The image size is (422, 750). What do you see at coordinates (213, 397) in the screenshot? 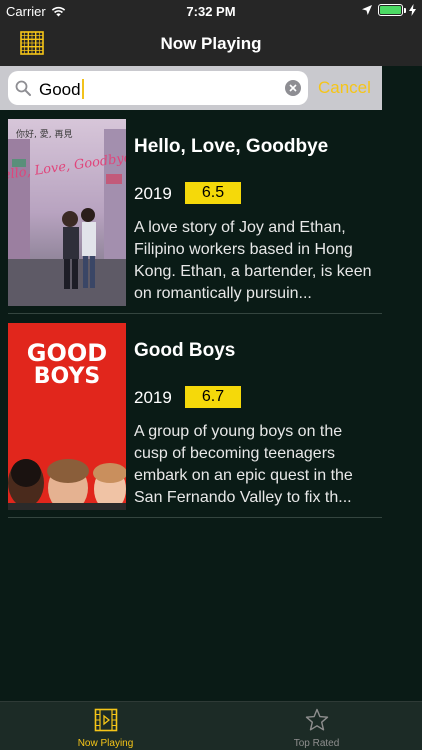
I see `rating-badge: 6.7` at bounding box center [213, 397].